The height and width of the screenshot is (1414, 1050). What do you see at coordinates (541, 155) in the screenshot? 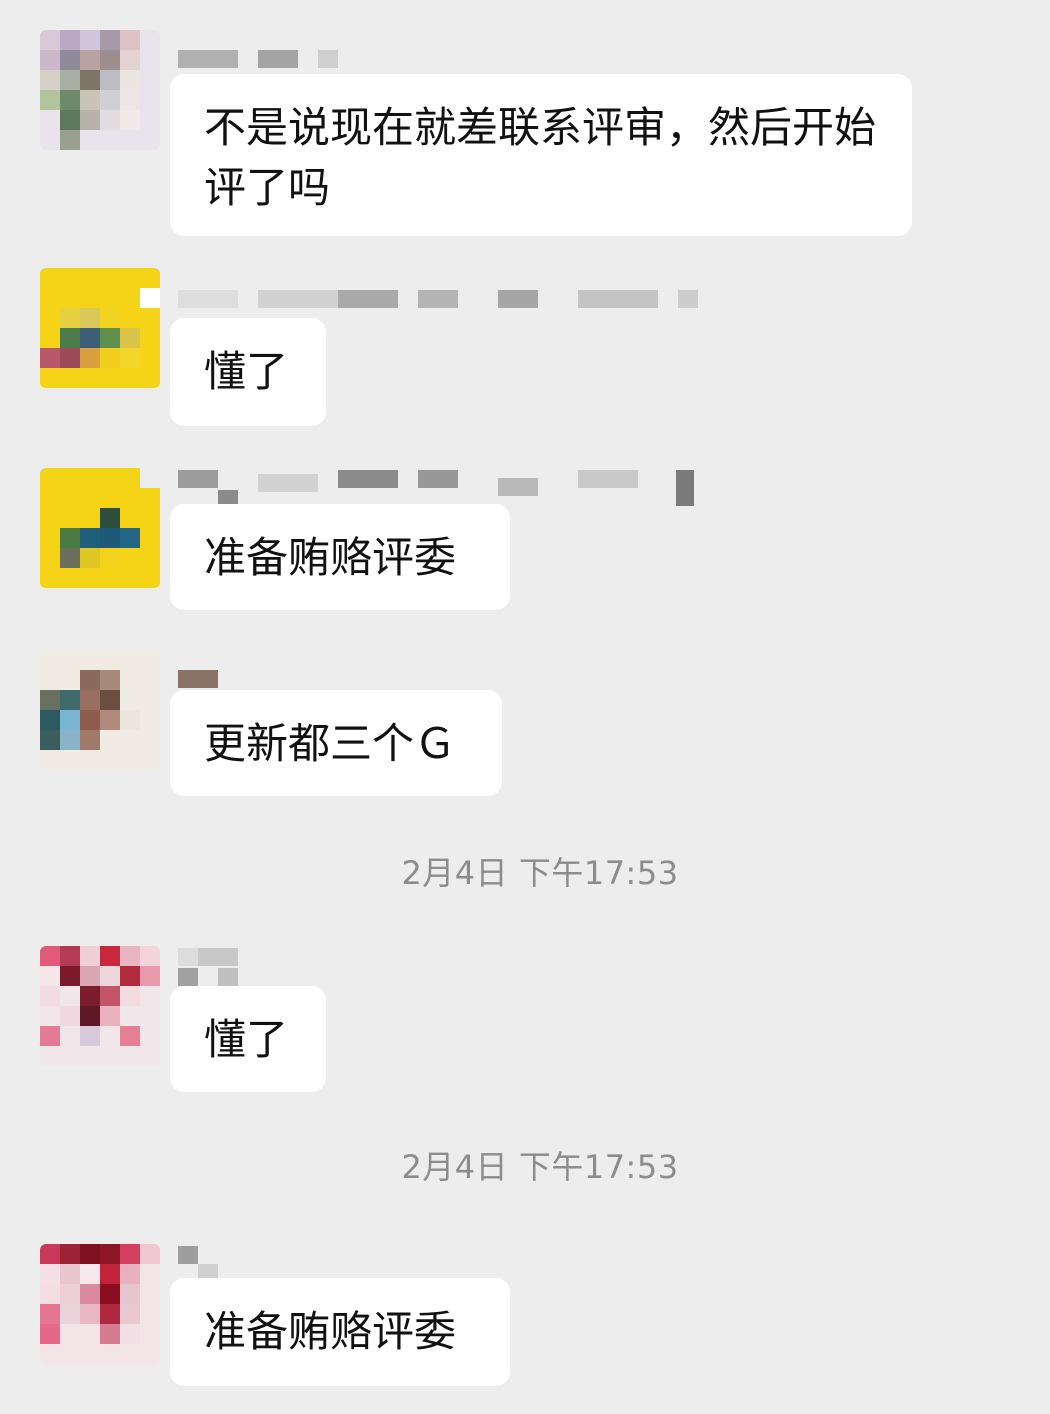
I see `message-bubble: 不是说现在就差联系评审，然后开始评了吗` at bounding box center [541, 155].